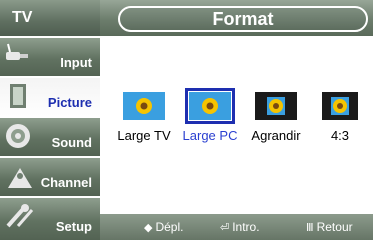 The width and height of the screenshot is (373, 240). I want to click on sidebar-item-picture: Picture, so click(50, 97).